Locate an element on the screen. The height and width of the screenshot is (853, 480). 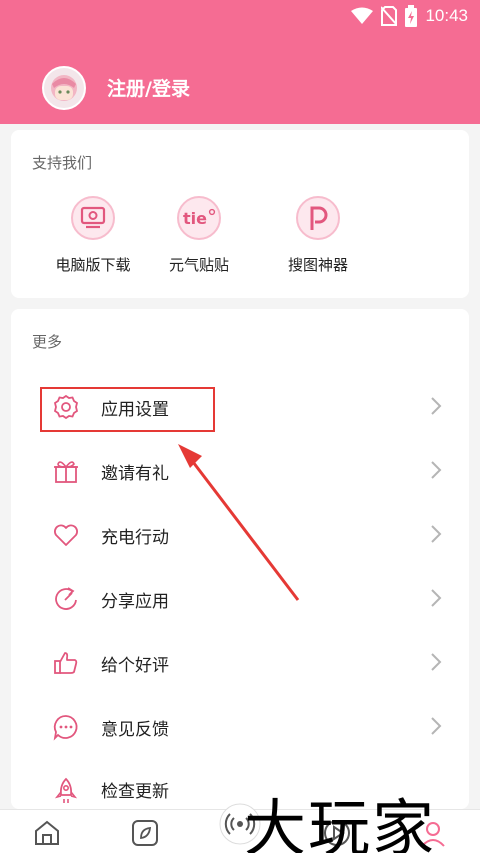
support-item-label: 元气贴贴 is located at coordinates (198, 265).